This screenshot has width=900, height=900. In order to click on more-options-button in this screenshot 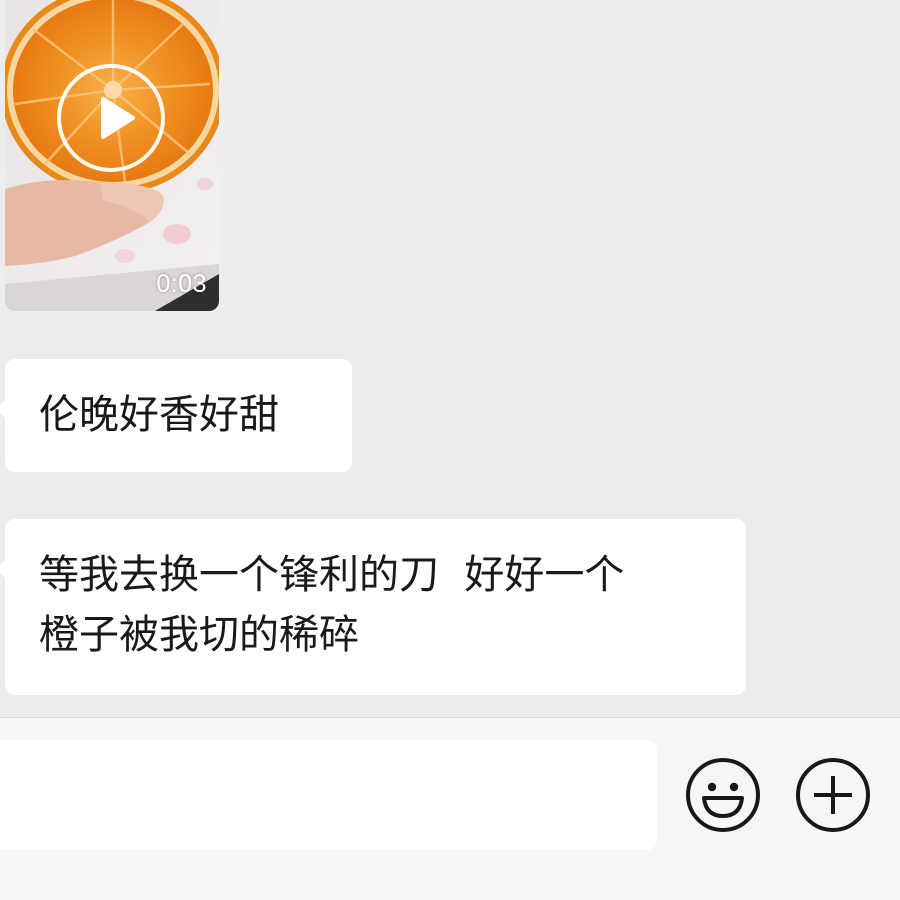, I will do `click(833, 795)`.